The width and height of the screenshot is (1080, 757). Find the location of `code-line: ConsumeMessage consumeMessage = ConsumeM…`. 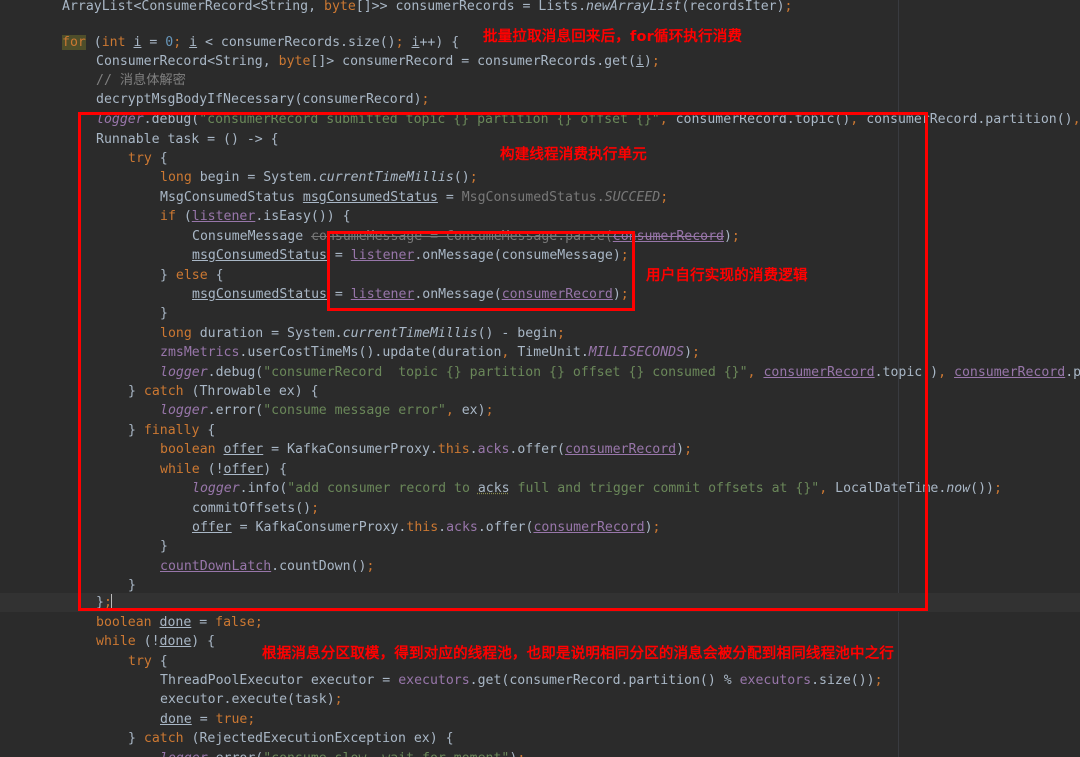

code-line: ConsumeMessage consumeMessage = ConsumeM… is located at coordinates (466, 236).